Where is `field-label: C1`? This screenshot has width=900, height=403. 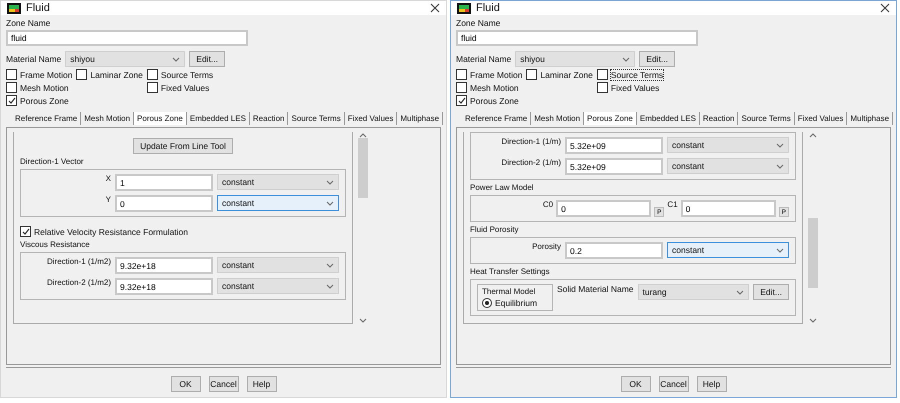
field-label: C1 is located at coordinates (672, 204).